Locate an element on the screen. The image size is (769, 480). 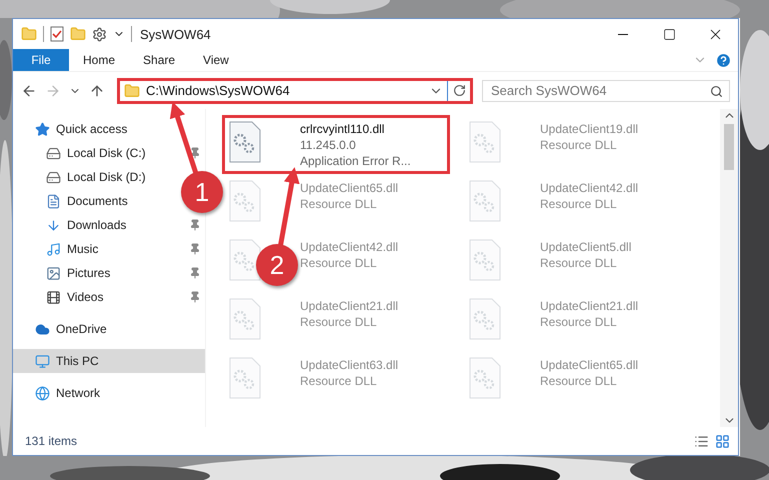
help-icon is located at coordinates (723, 60).